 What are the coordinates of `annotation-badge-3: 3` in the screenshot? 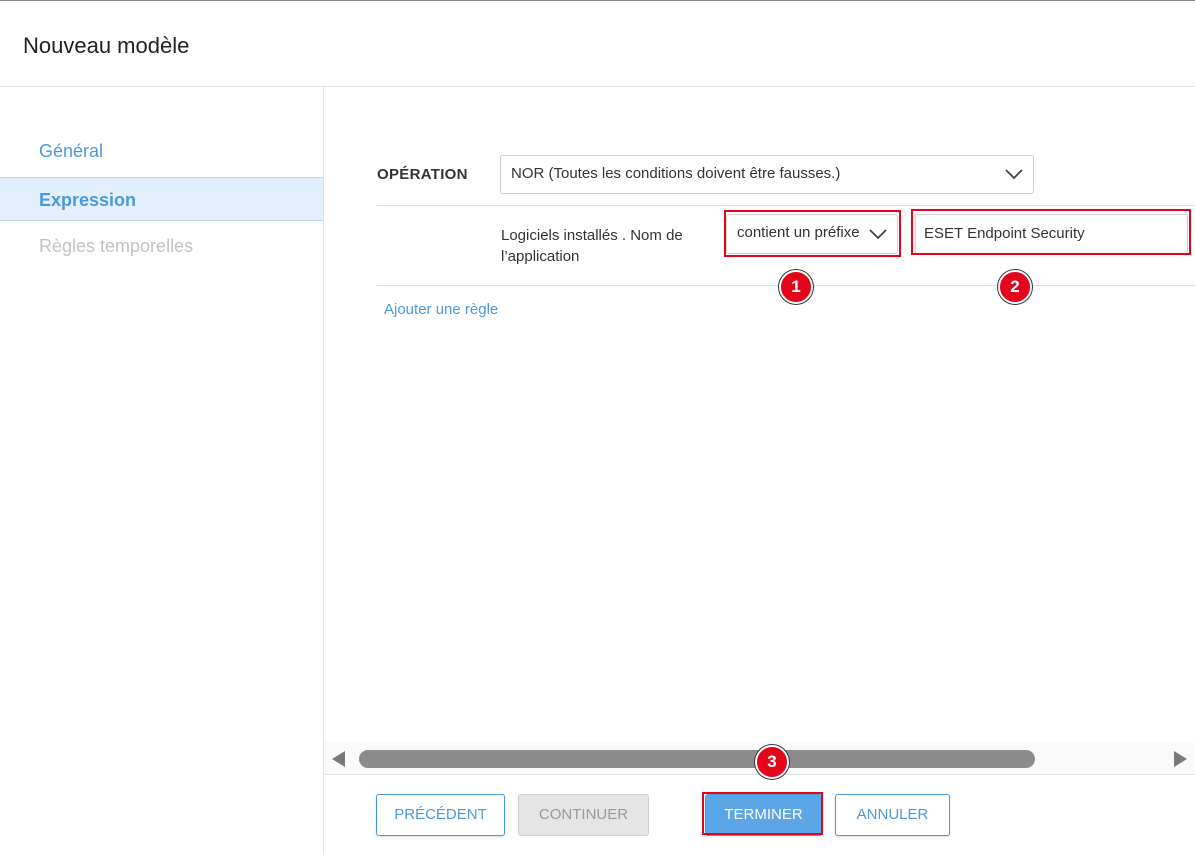 It's located at (772, 762).